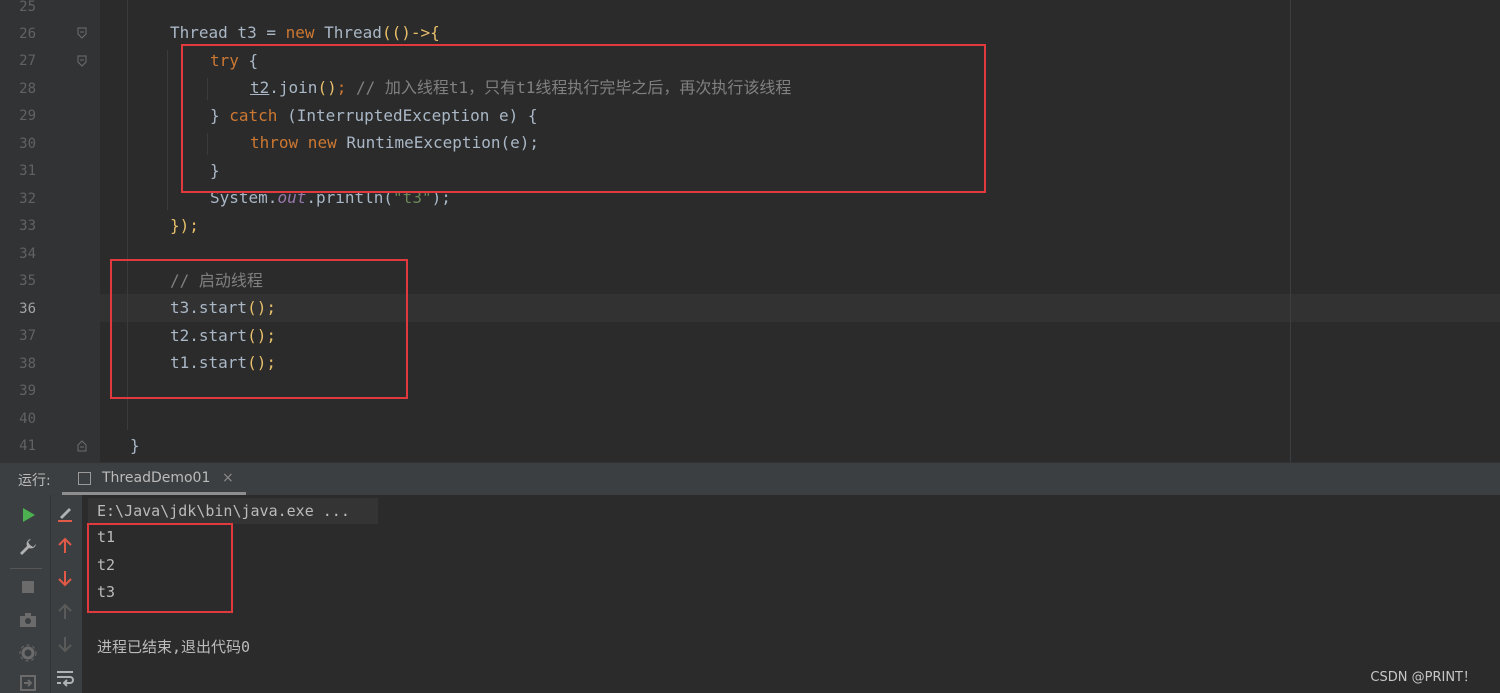  What do you see at coordinates (1290, 231) in the screenshot?
I see `right-margin-guide` at bounding box center [1290, 231].